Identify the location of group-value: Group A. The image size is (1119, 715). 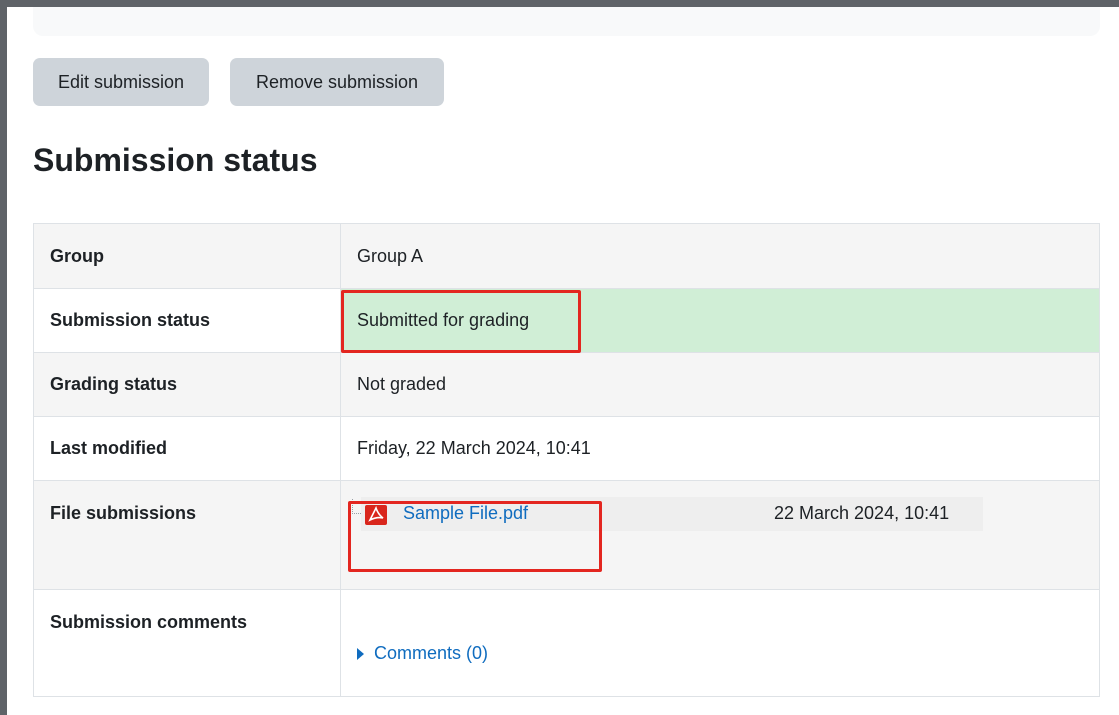
(720, 256).